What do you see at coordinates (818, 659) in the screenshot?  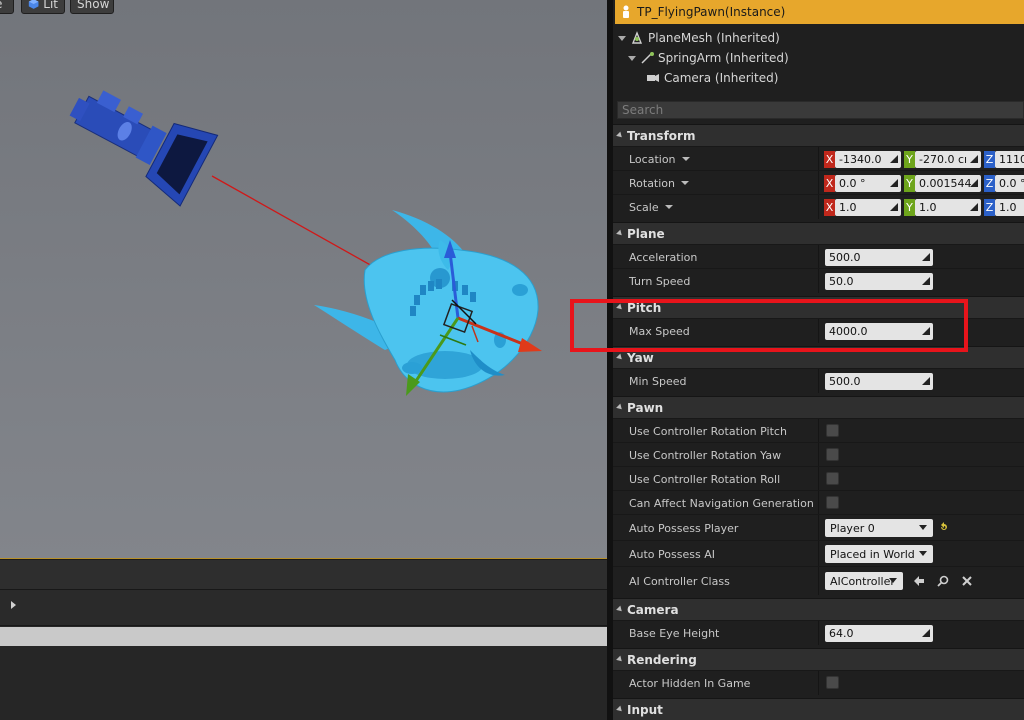 I see `category-rendering: Rendering` at bounding box center [818, 659].